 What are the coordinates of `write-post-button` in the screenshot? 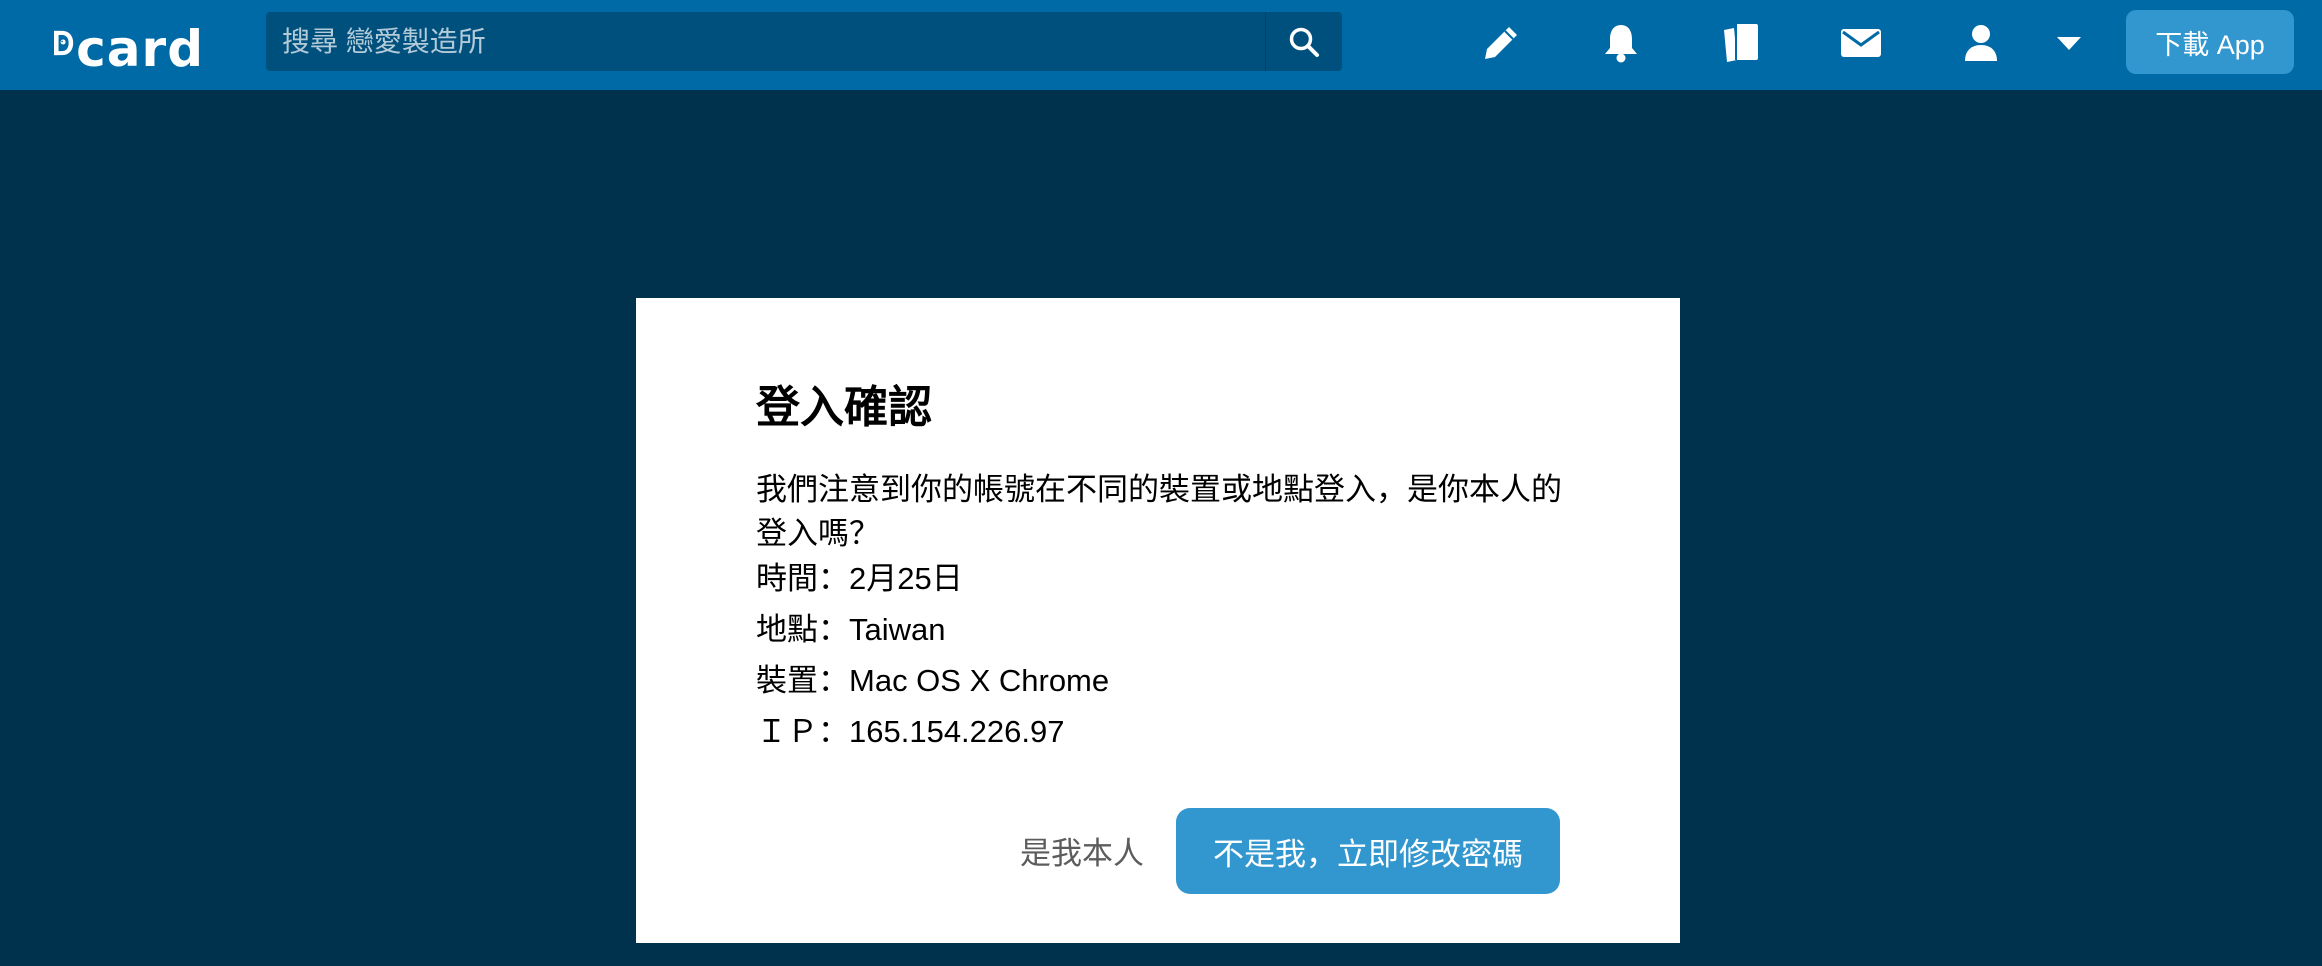 It's located at (1501, 43).